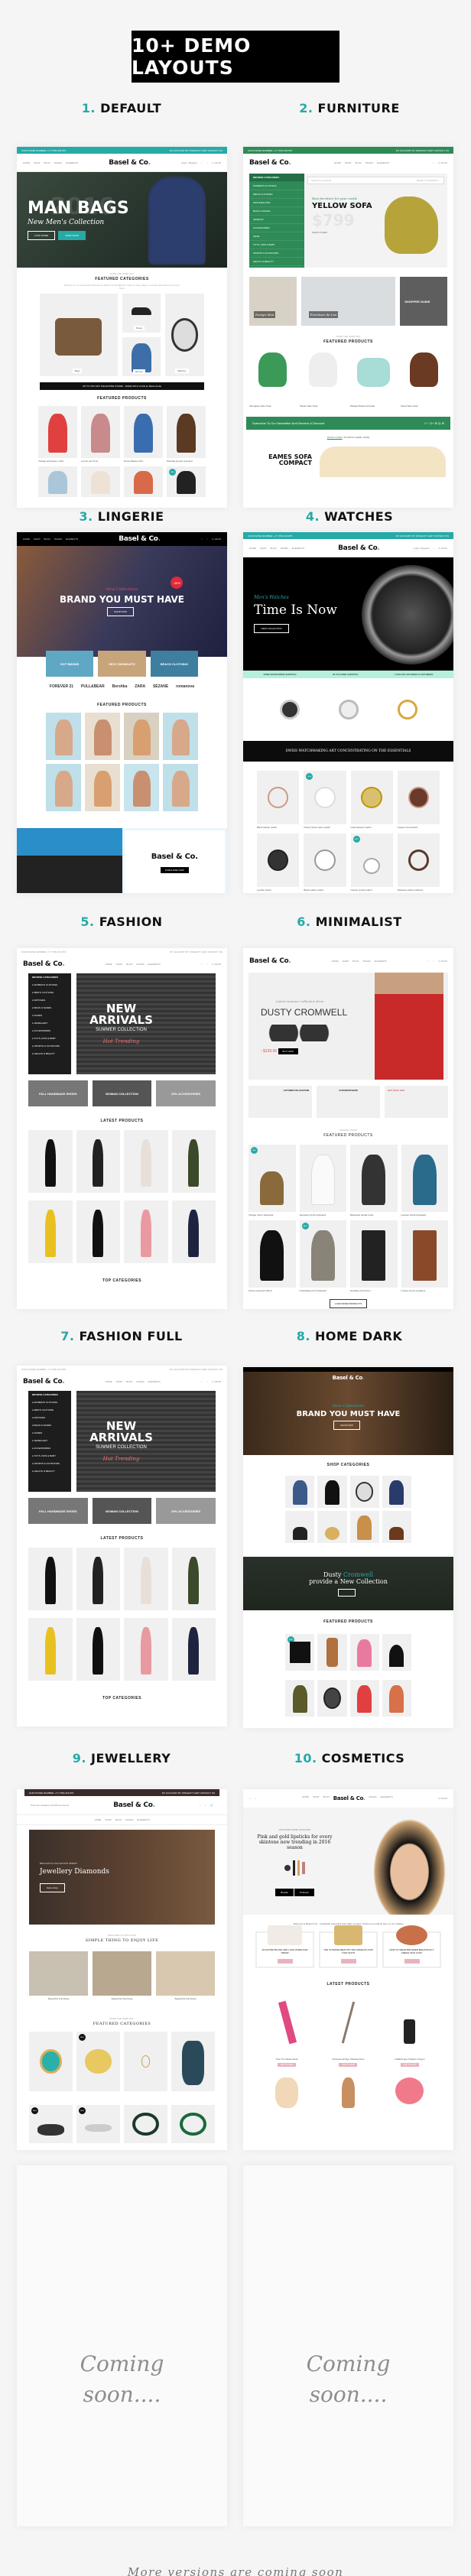 This screenshot has height=2576, width=471. What do you see at coordinates (174, 664) in the screenshot?
I see `category-banner: BEACH CLOTHING` at bounding box center [174, 664].